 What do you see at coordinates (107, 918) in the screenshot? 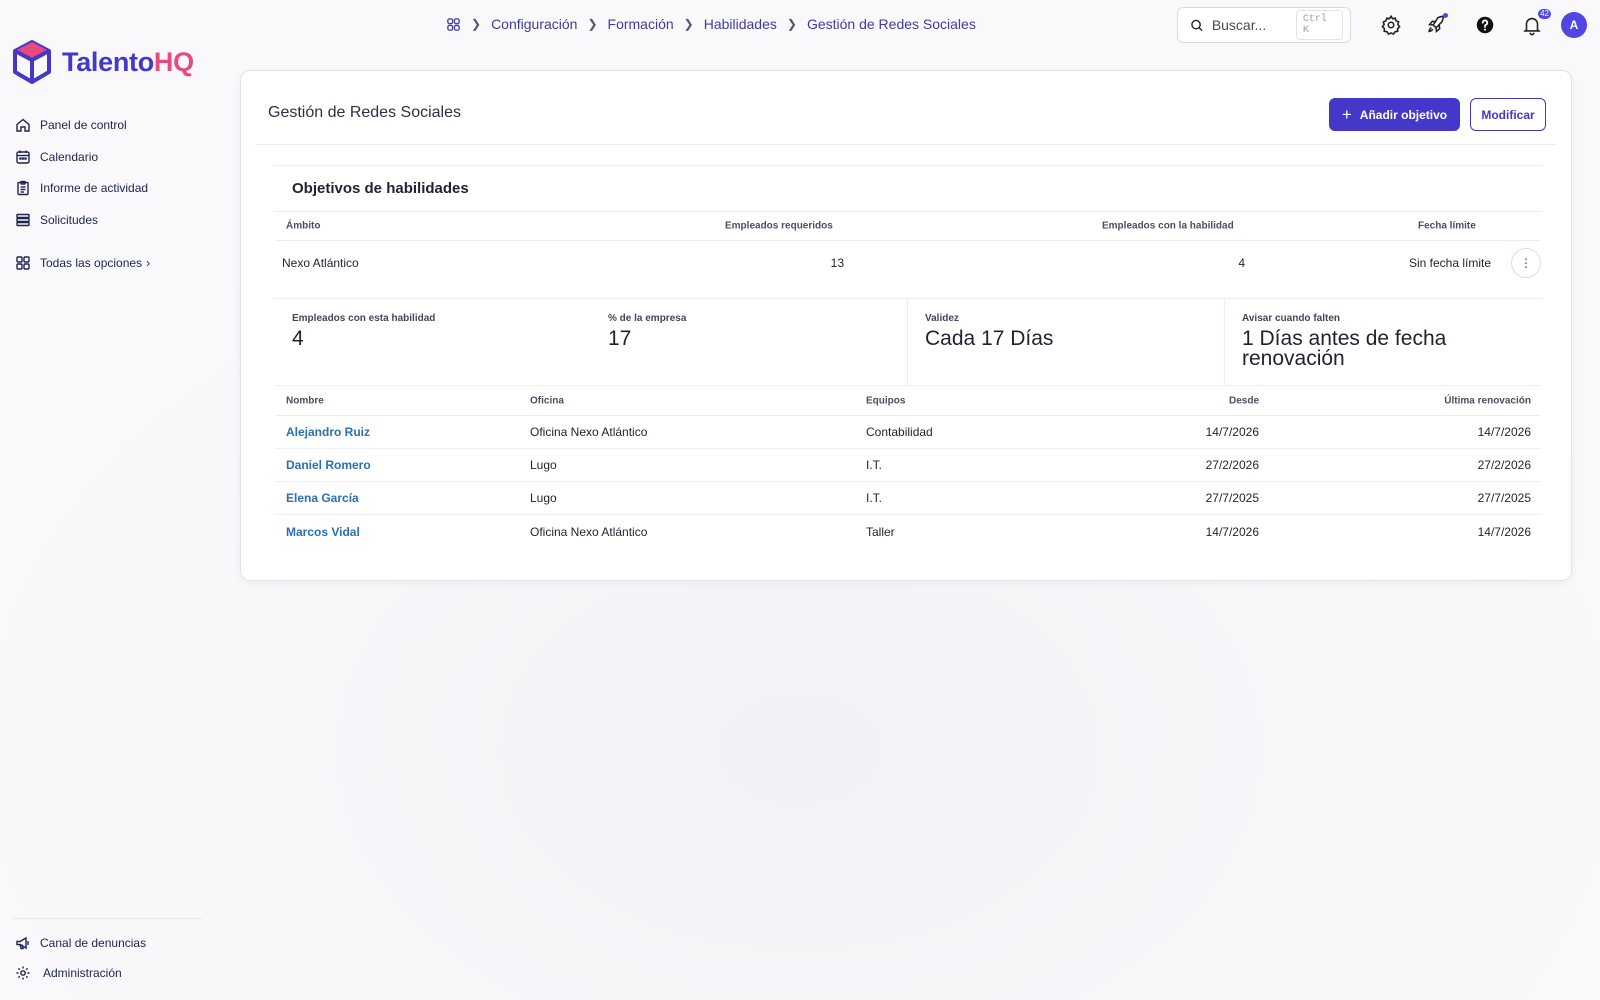
I see `sidebar-divider` at bounding box center [107, 918].